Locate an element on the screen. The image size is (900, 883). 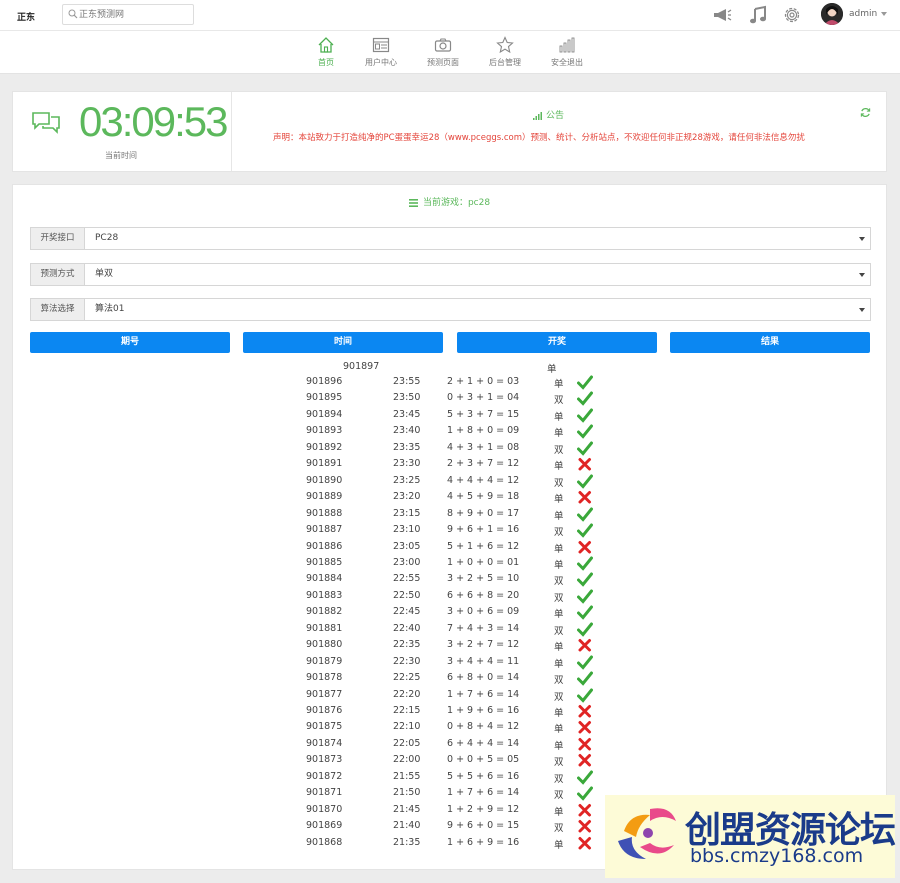
draw-expression: 5 + 1 + 6 = 12 is located at coordinates (483, 546).